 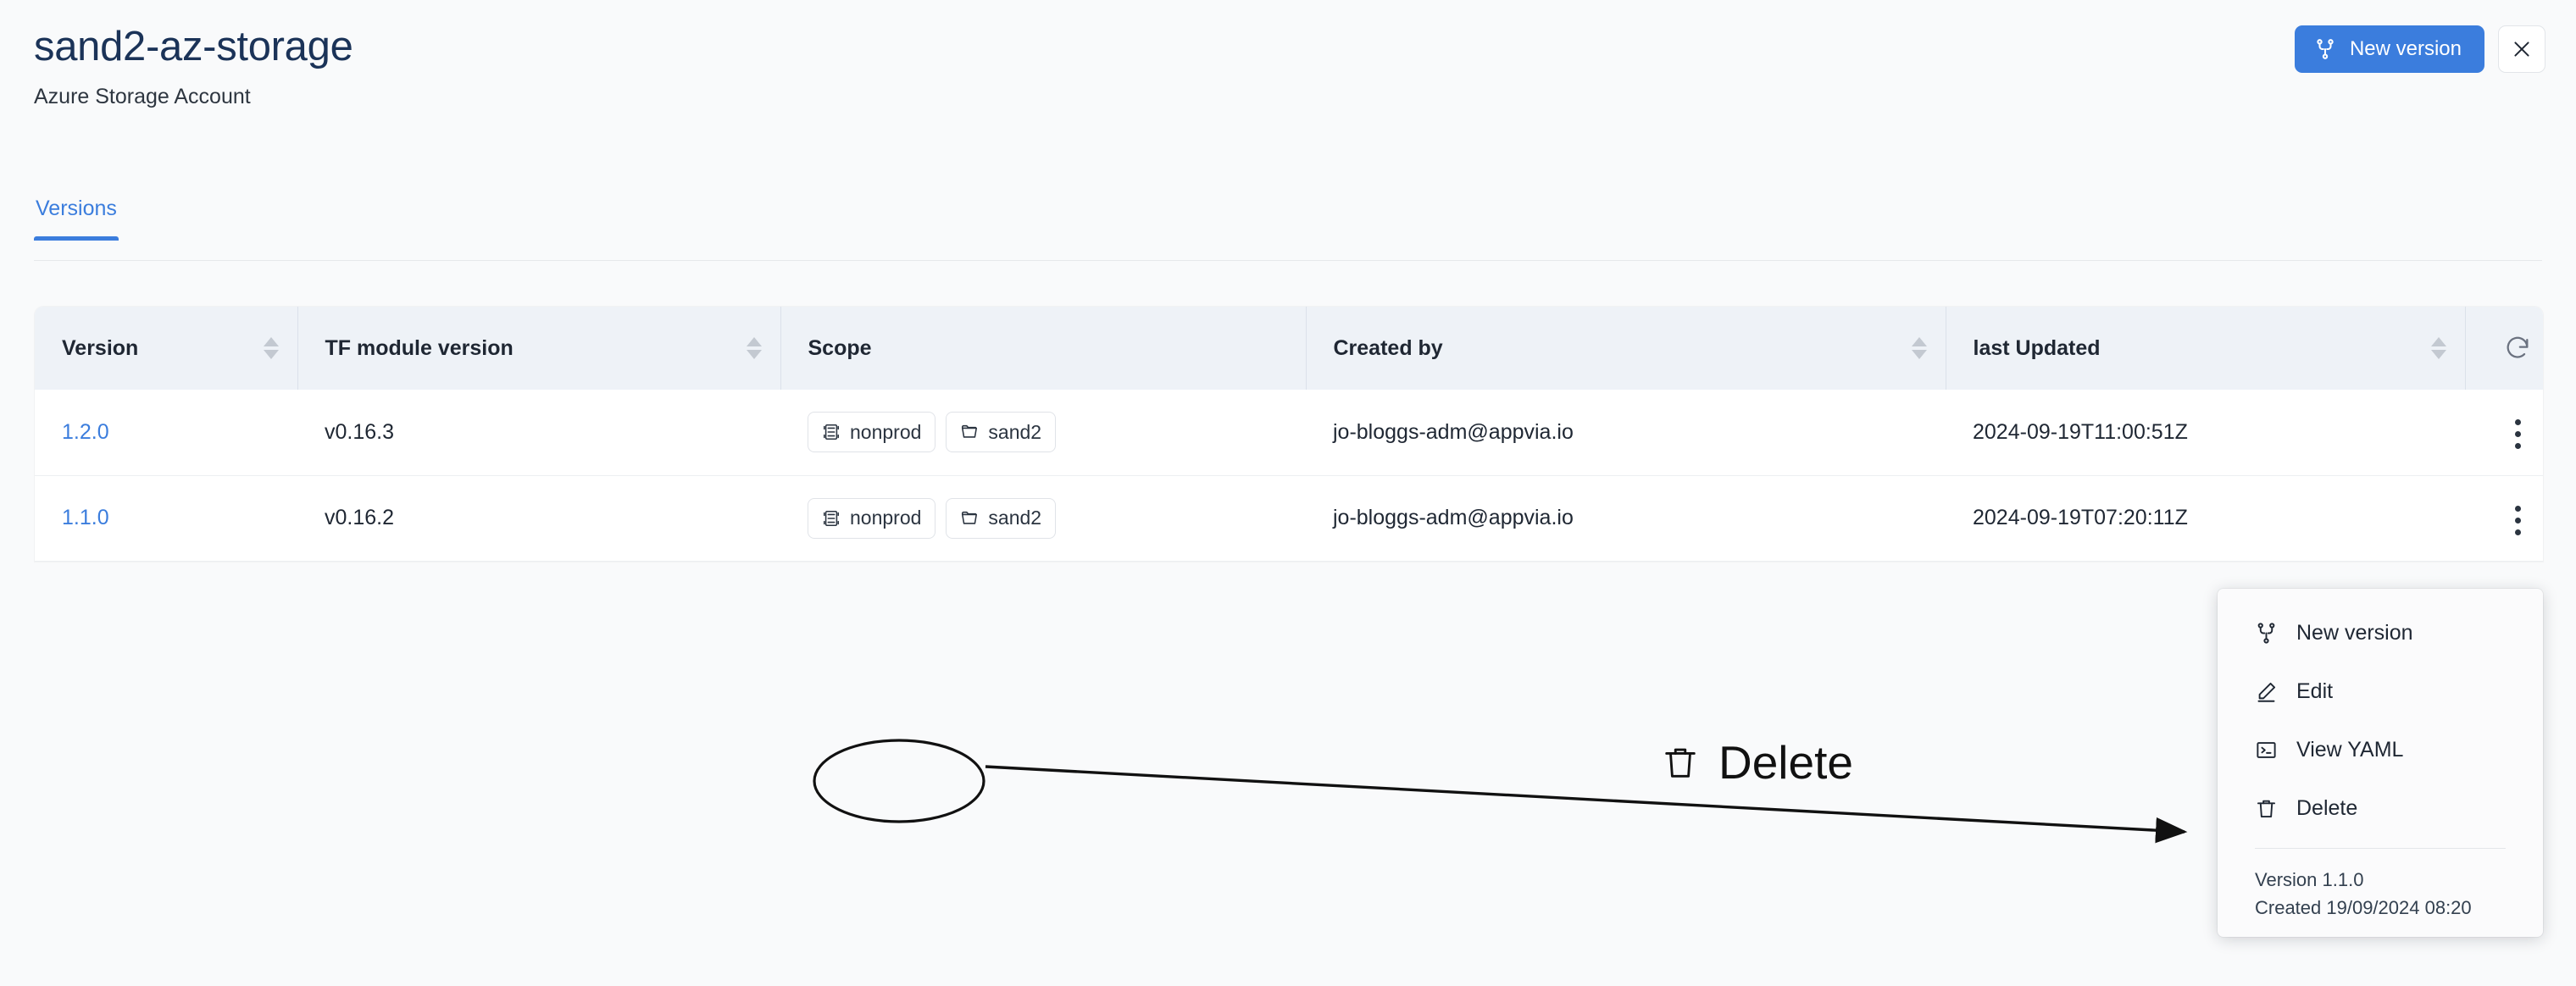 I want to click on column-label-created-by: Created by, so click(x=1388, y=347).